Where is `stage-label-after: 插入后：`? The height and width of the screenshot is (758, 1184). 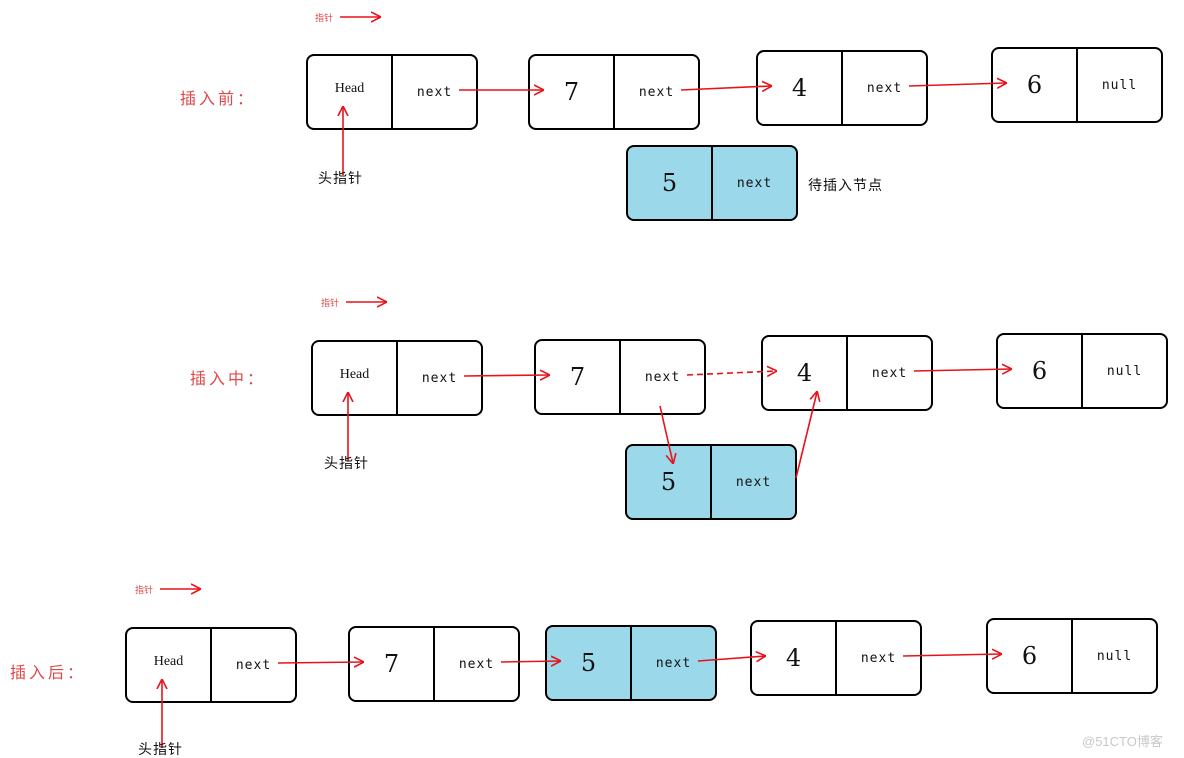 stage-label-after: 插入后： is located at coordinates (48, 672).